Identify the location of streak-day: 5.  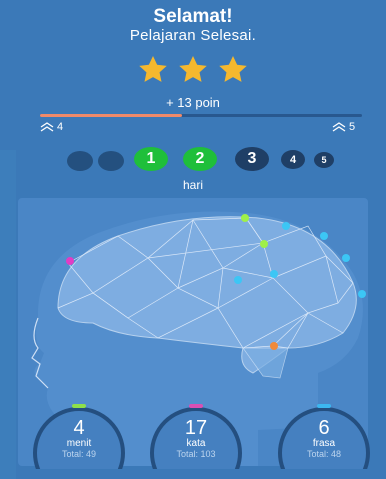
(324, 160).